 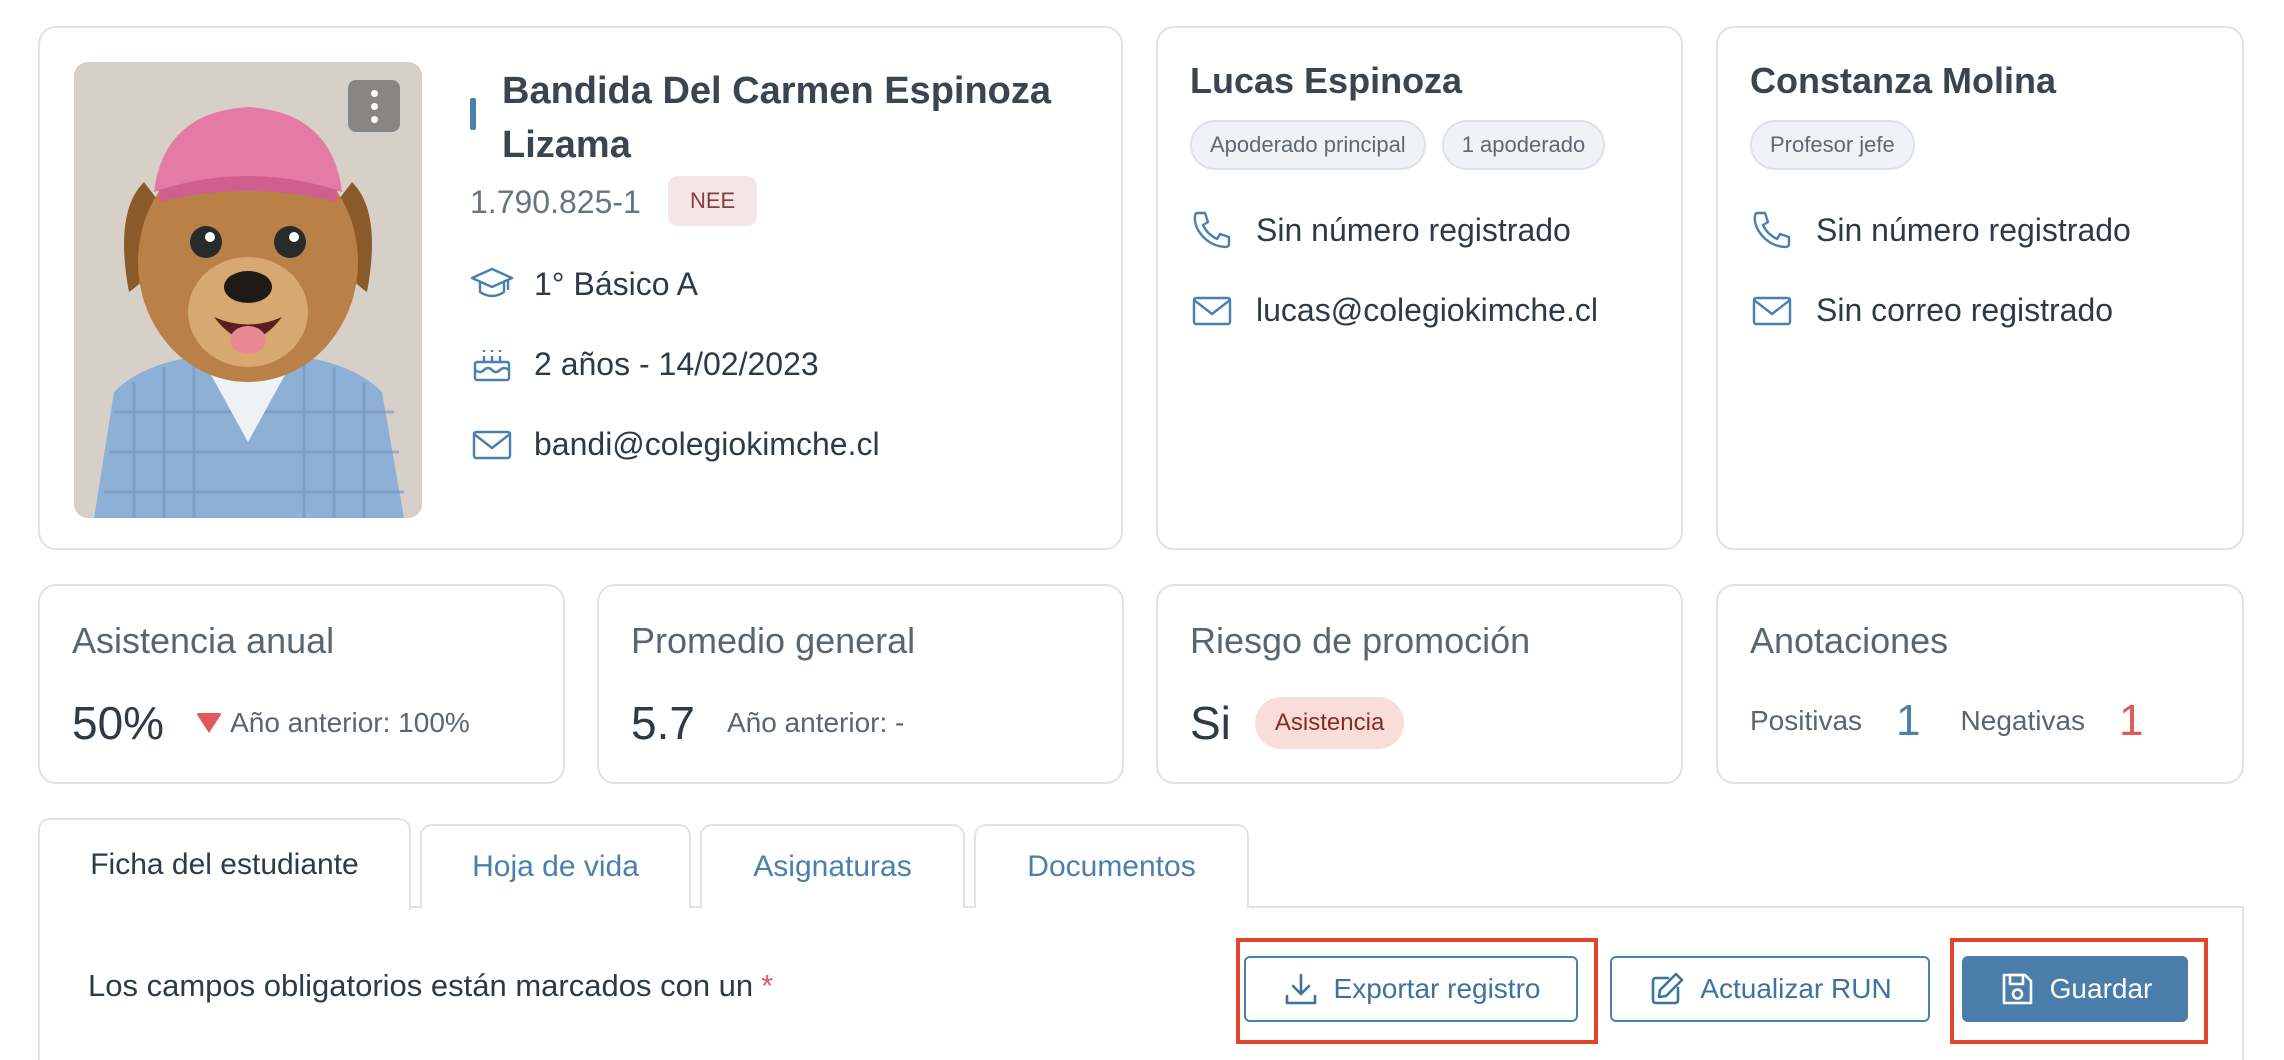 I want to click on student-course: 1° Básico A, so click(x=616, y=283).